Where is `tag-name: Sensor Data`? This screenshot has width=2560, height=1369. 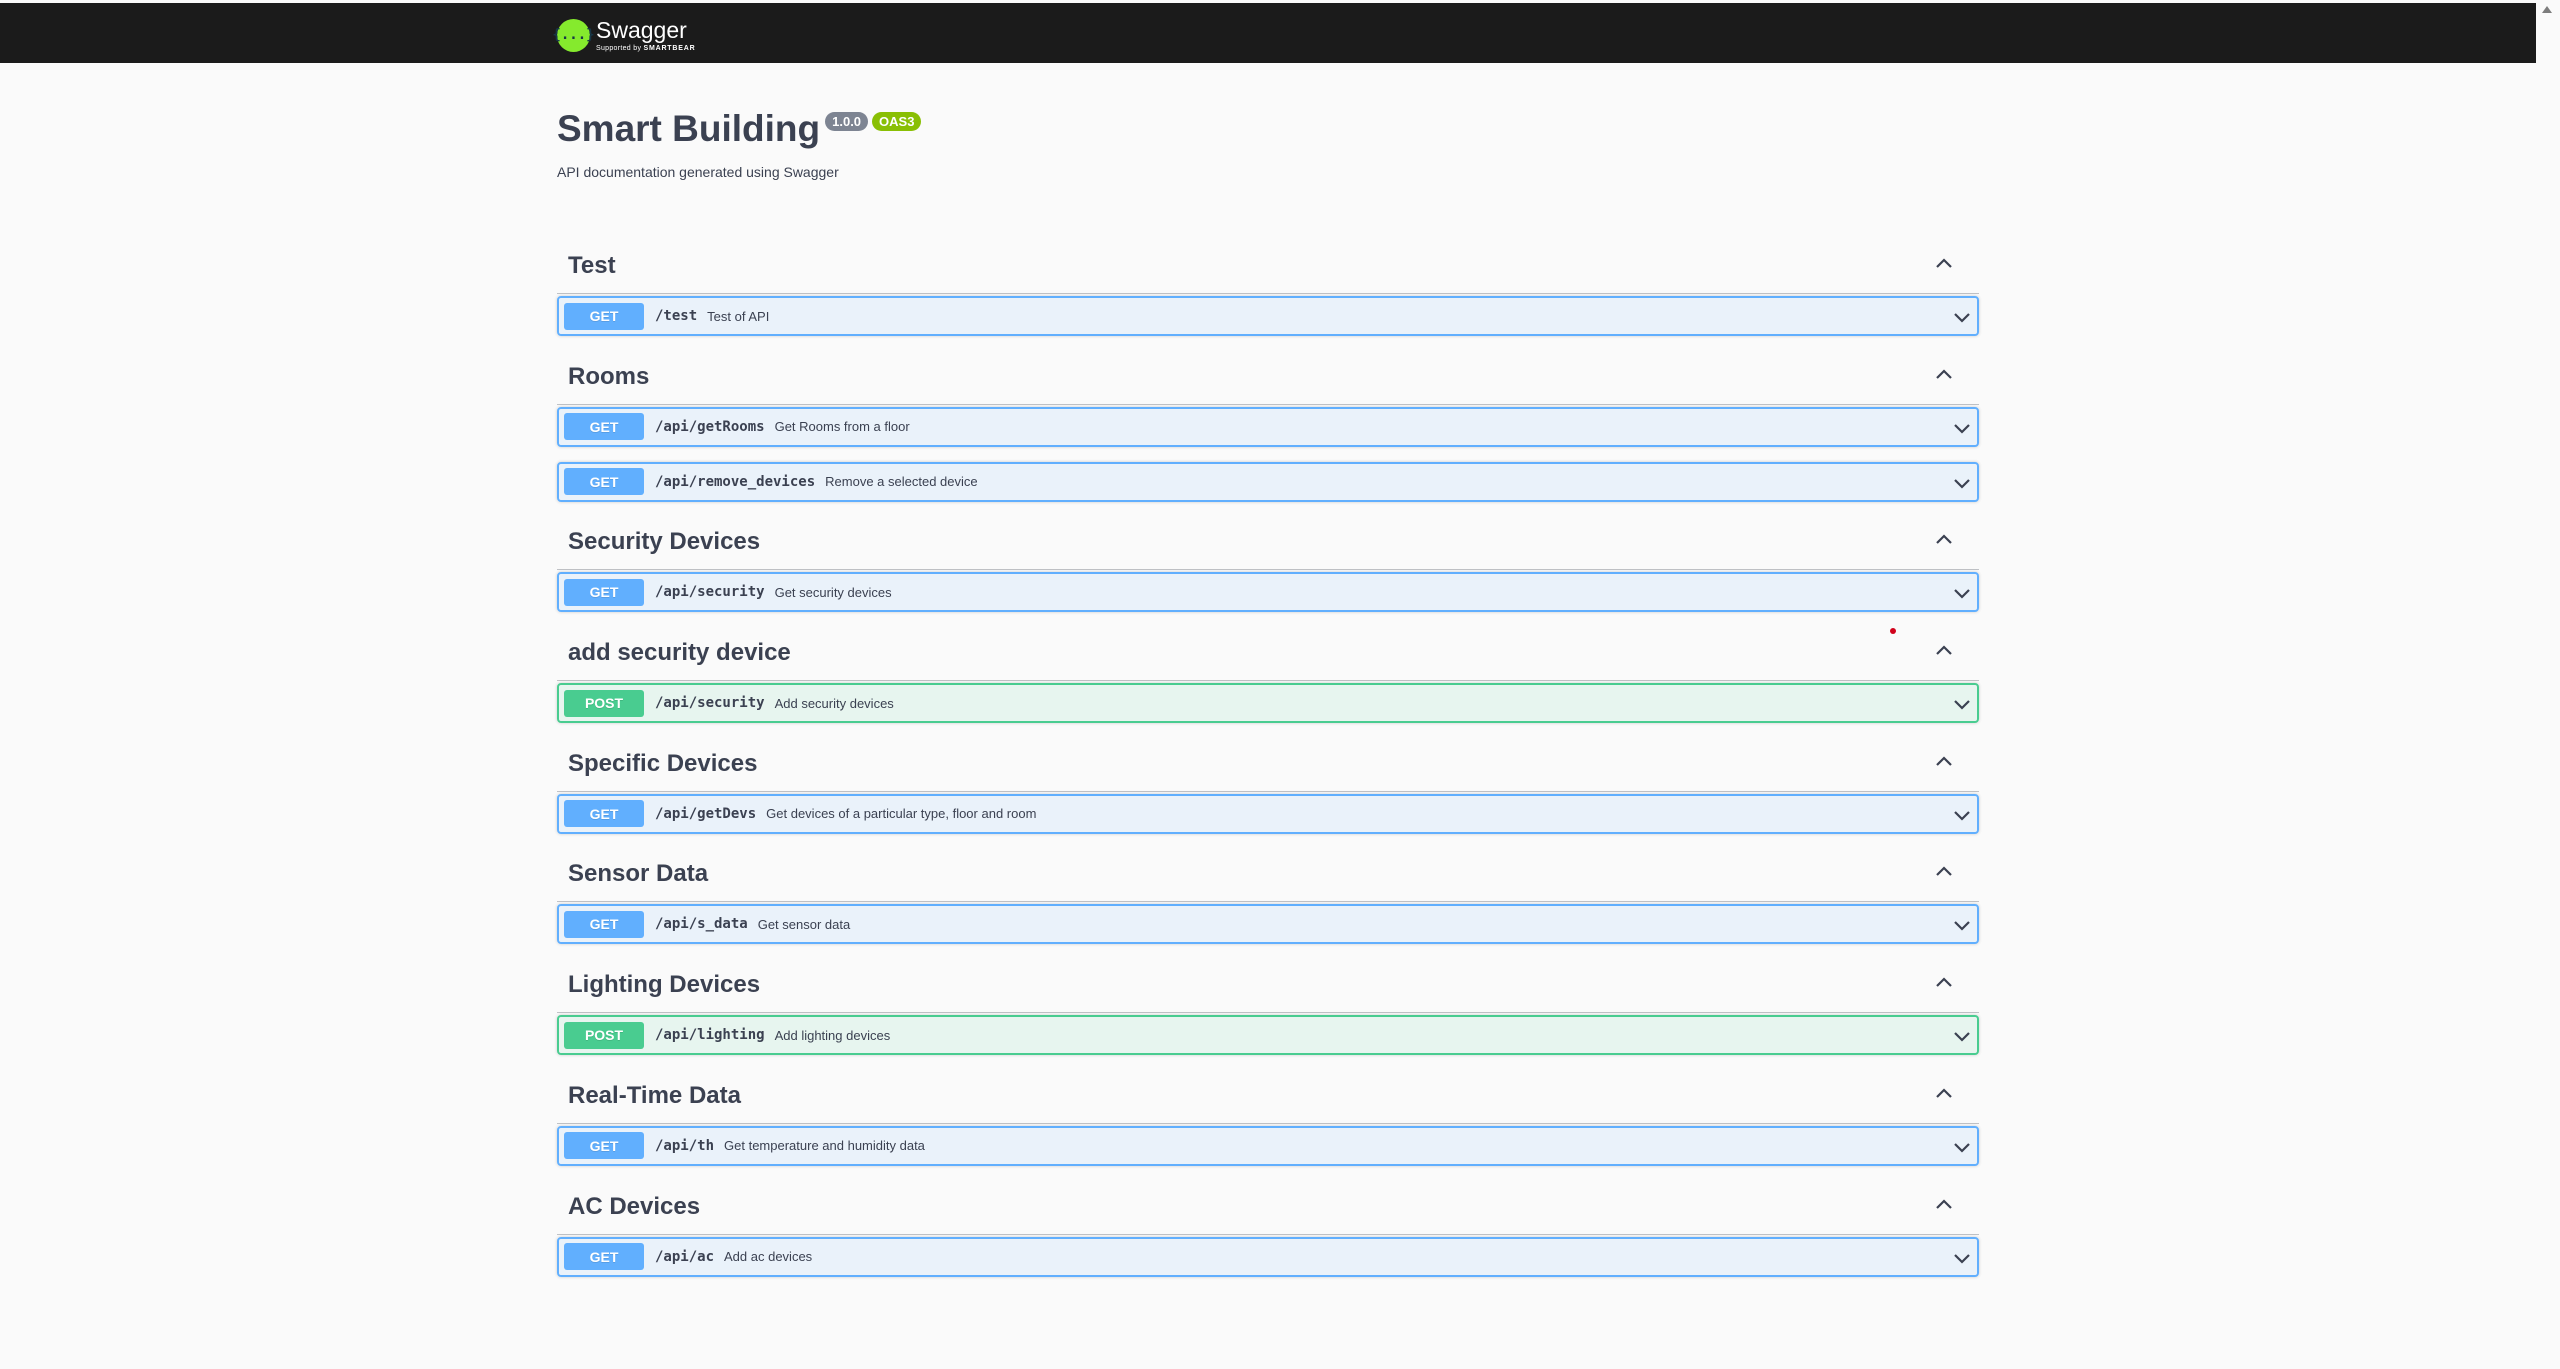 tag-name: Sensor Data is located at coordinates (638, 874).